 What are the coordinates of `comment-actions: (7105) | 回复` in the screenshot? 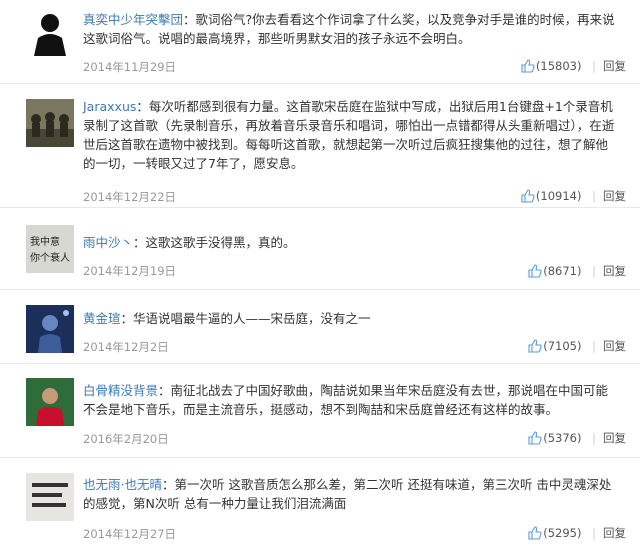 It's located at (577, 346).